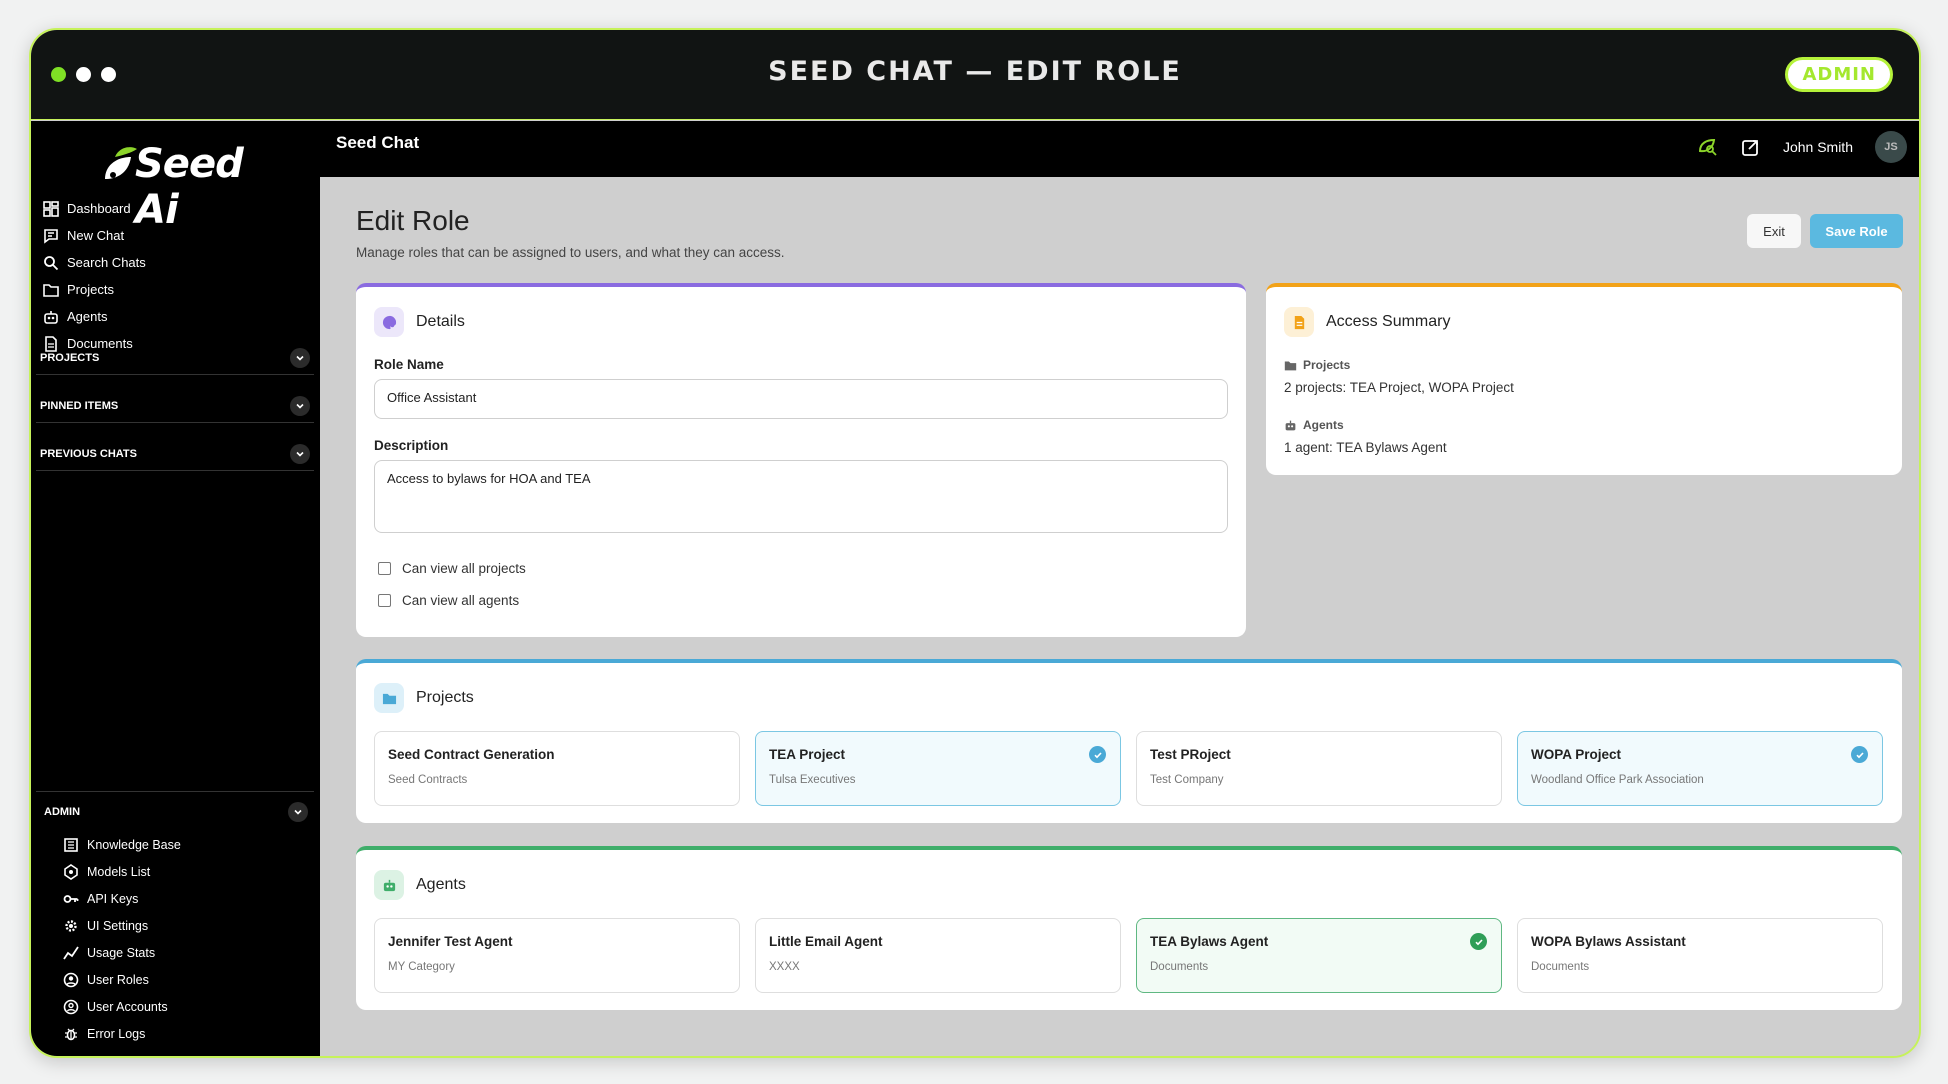  Describe the element at coordinates (1751, 147) in the screenshot. I see `new-chat-icon` at that location.